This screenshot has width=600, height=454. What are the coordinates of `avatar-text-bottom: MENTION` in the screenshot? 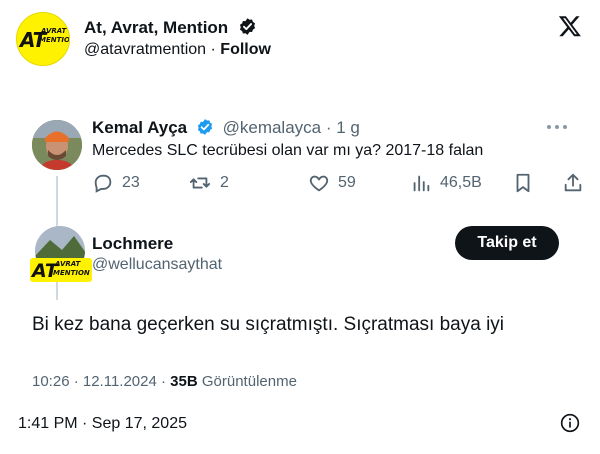 It's located at (71, 273).